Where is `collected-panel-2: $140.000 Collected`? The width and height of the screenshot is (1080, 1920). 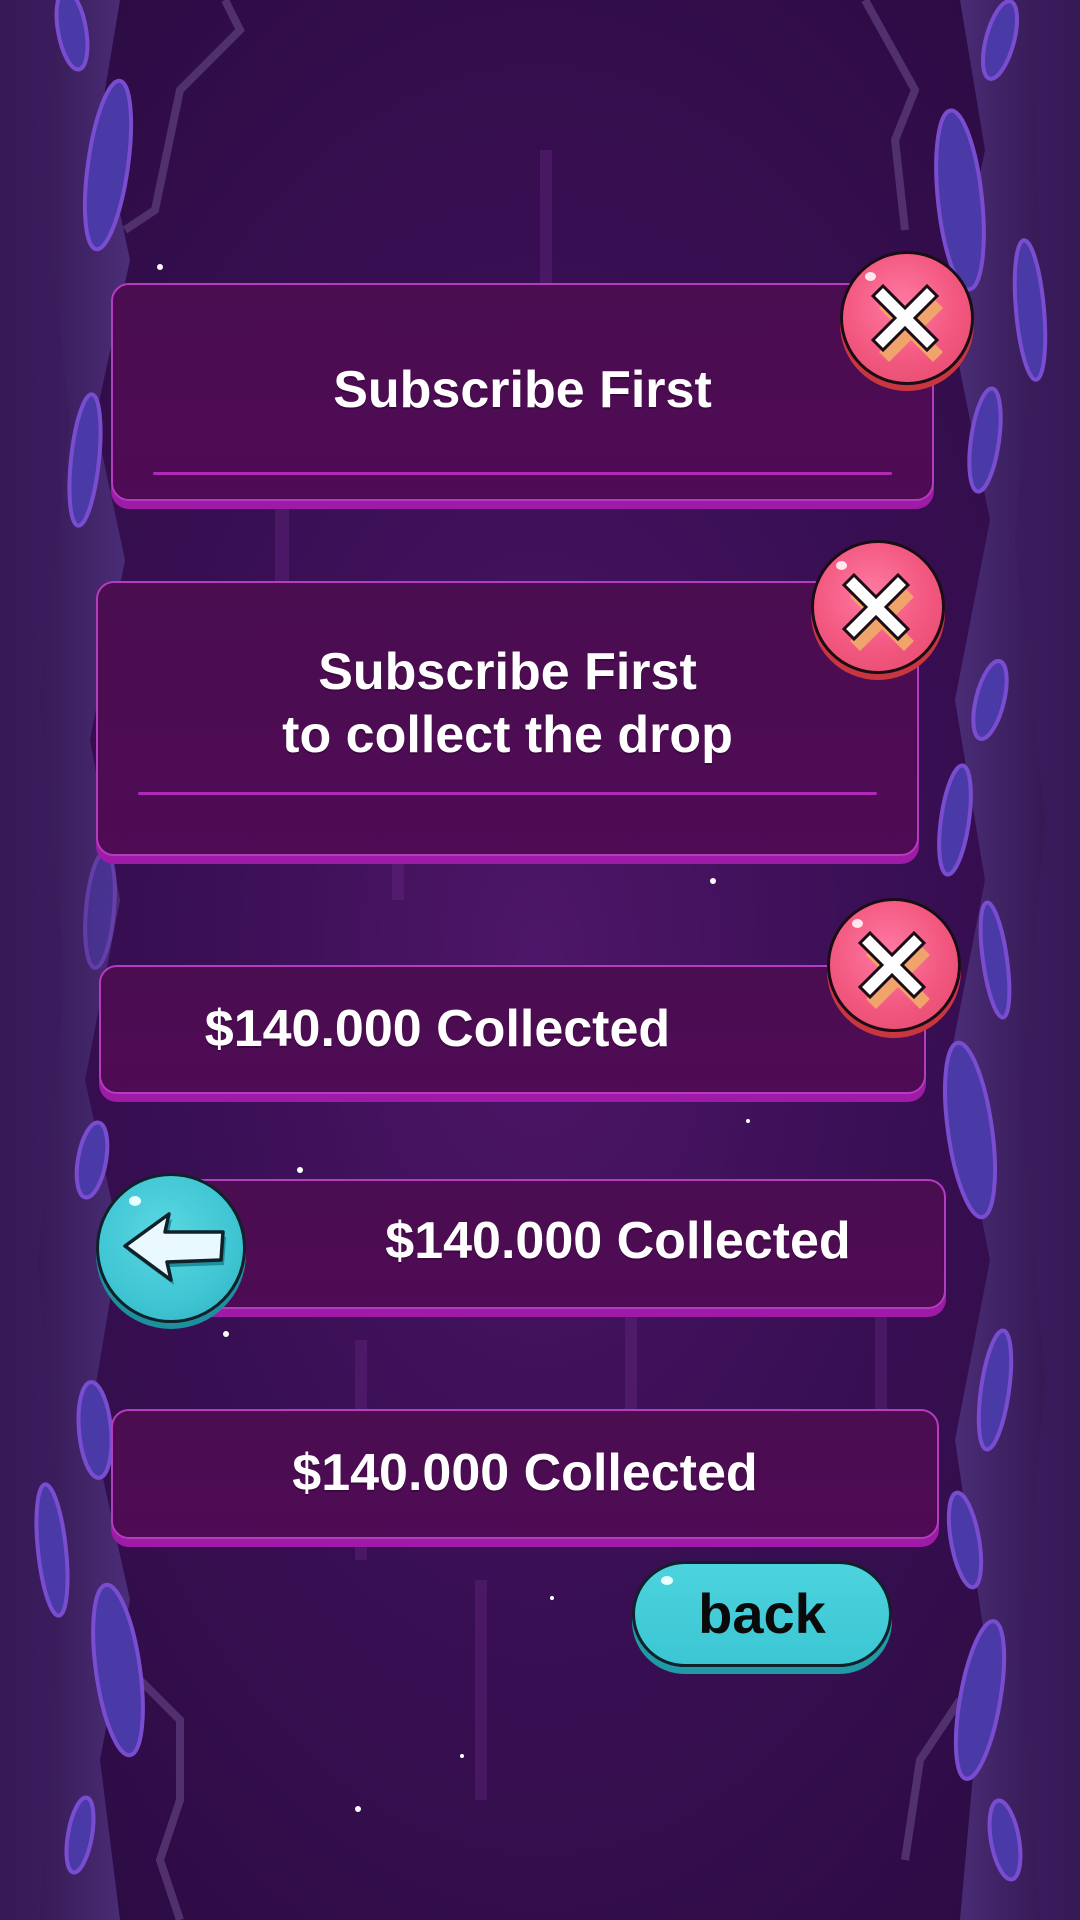 collected-panel-2: $140.000 Collected is located at coordinates (563, 1244).